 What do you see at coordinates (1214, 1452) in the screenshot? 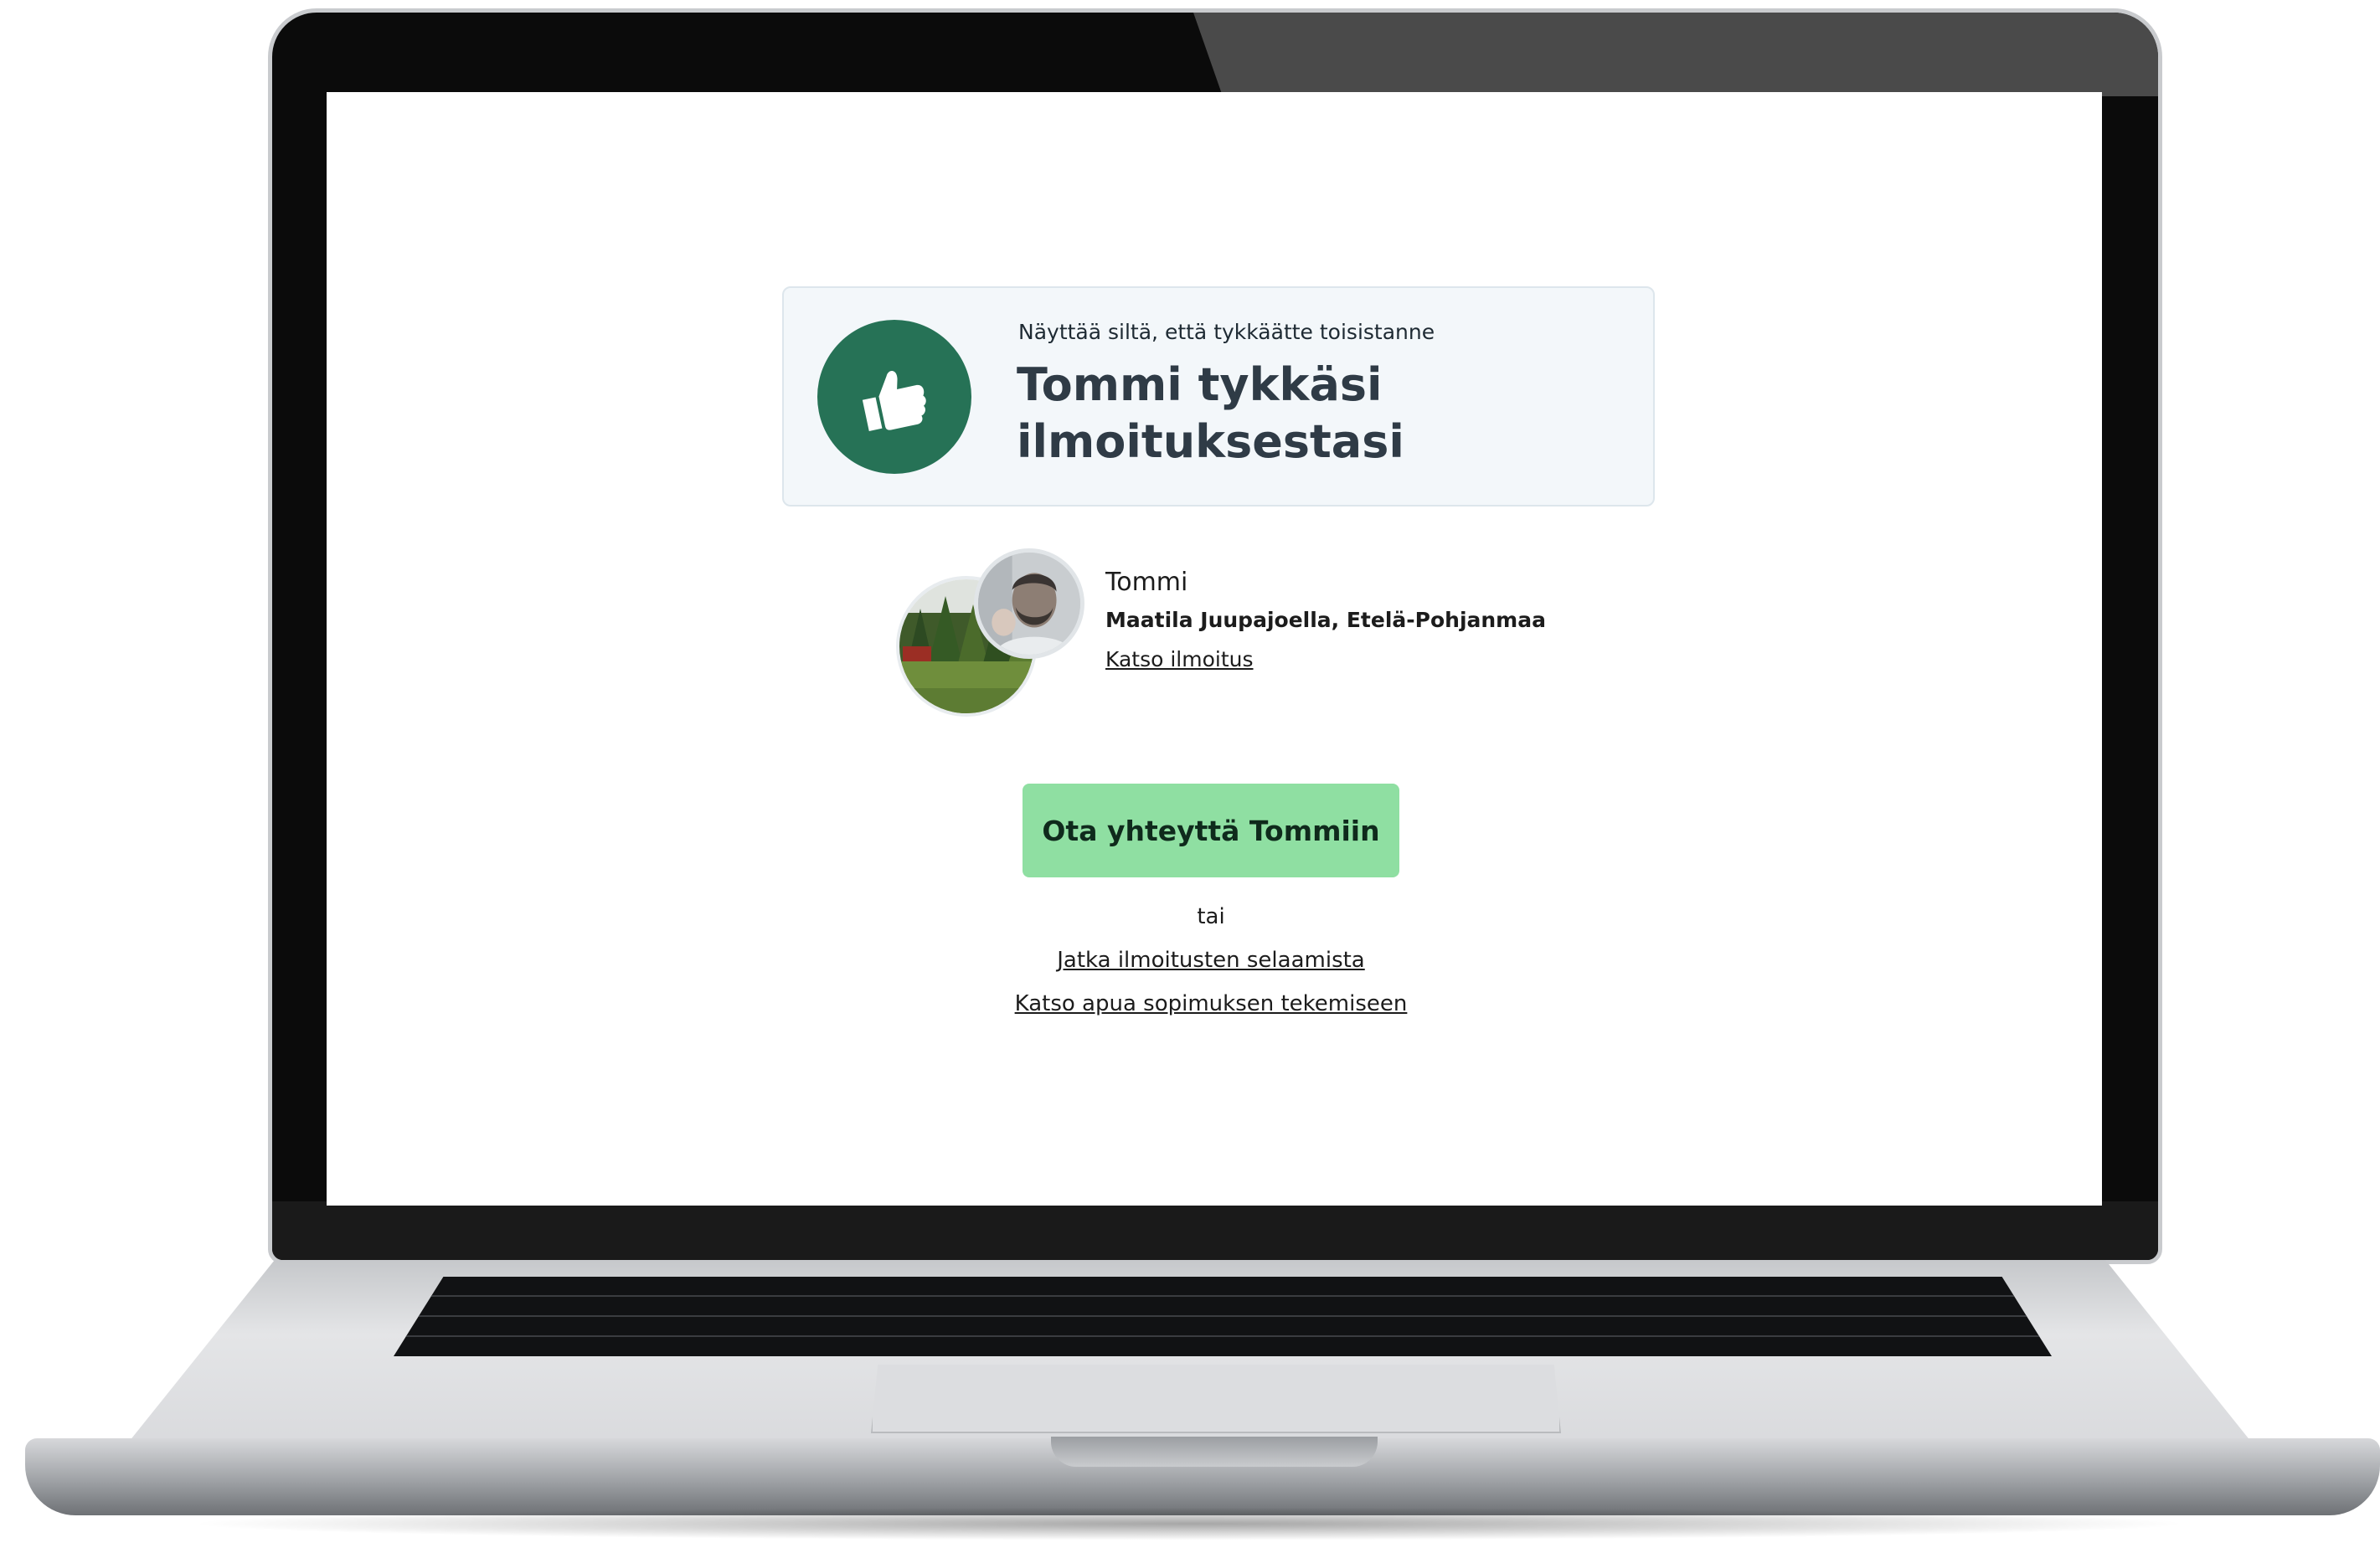
I see `laptop-lid-notch` at bounding box center [1214, 1452].